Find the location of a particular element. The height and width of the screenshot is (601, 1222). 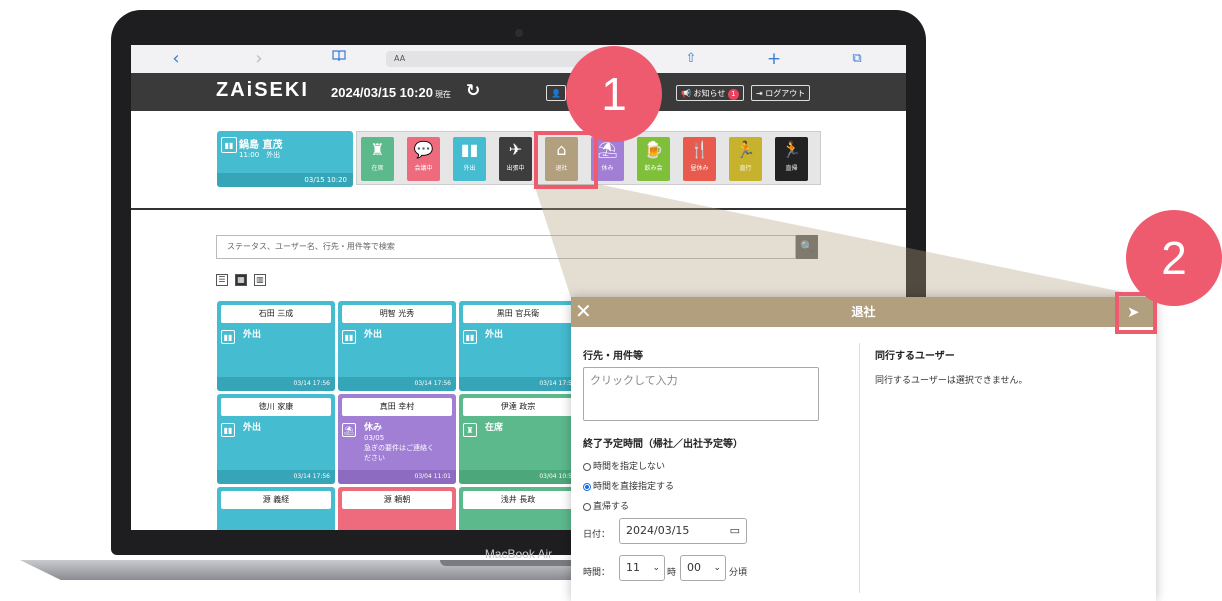

my-status-card: ▮▮ 鍋島 直茂 11:00 外出 03/15 10:20 is located at coordinates (285, 159).